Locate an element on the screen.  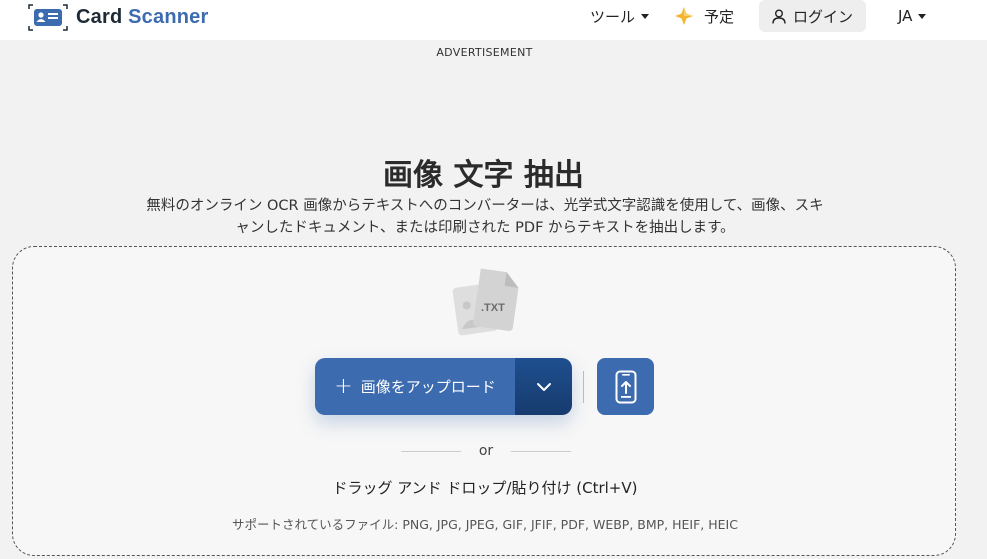
login-button: ログイン is located at coordinates (812, 16).